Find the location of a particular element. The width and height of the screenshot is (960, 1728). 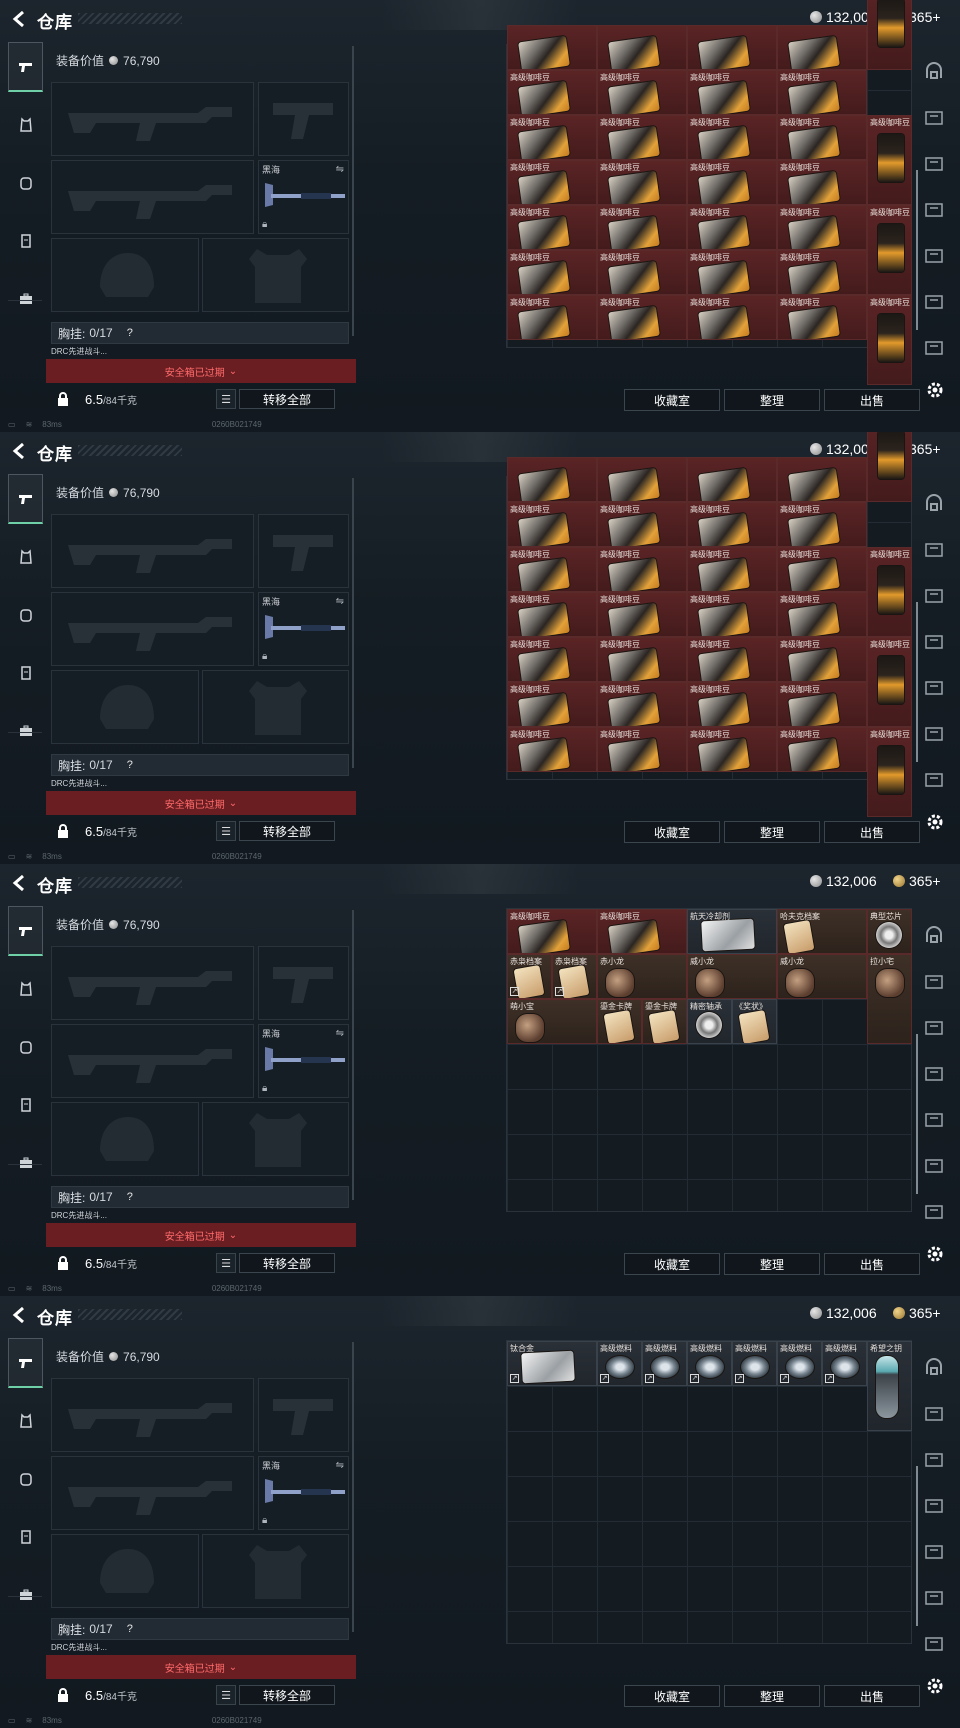

collection-room-button: 收藏室 is located at coordinates (672, 1696).